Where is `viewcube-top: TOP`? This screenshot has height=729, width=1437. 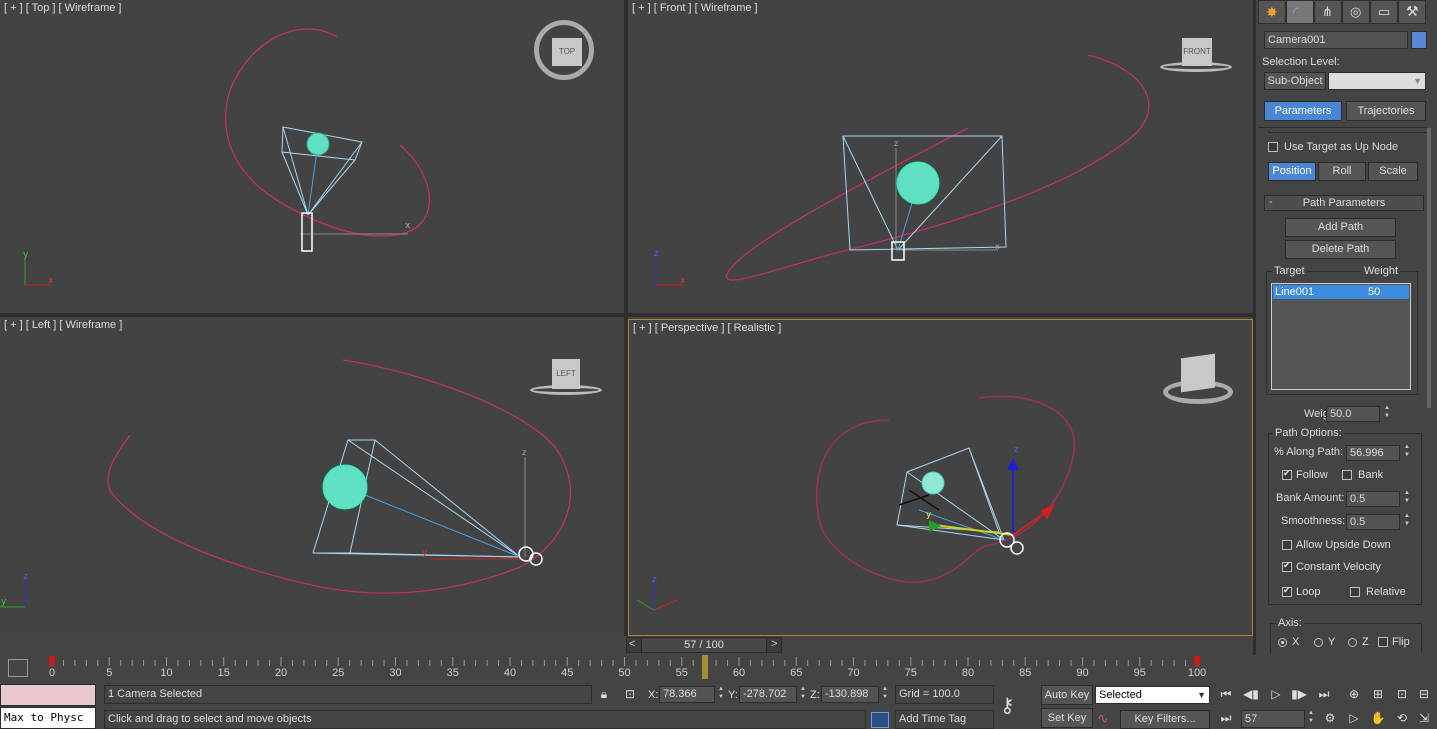
viewcube-top: TOP is located at coordinates (567, 52).